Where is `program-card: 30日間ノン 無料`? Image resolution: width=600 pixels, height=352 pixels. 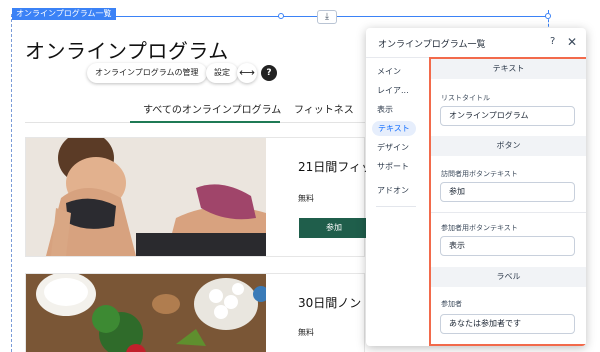
program-card: 30日間ノン 無料 is located at coordinates (195, 312).